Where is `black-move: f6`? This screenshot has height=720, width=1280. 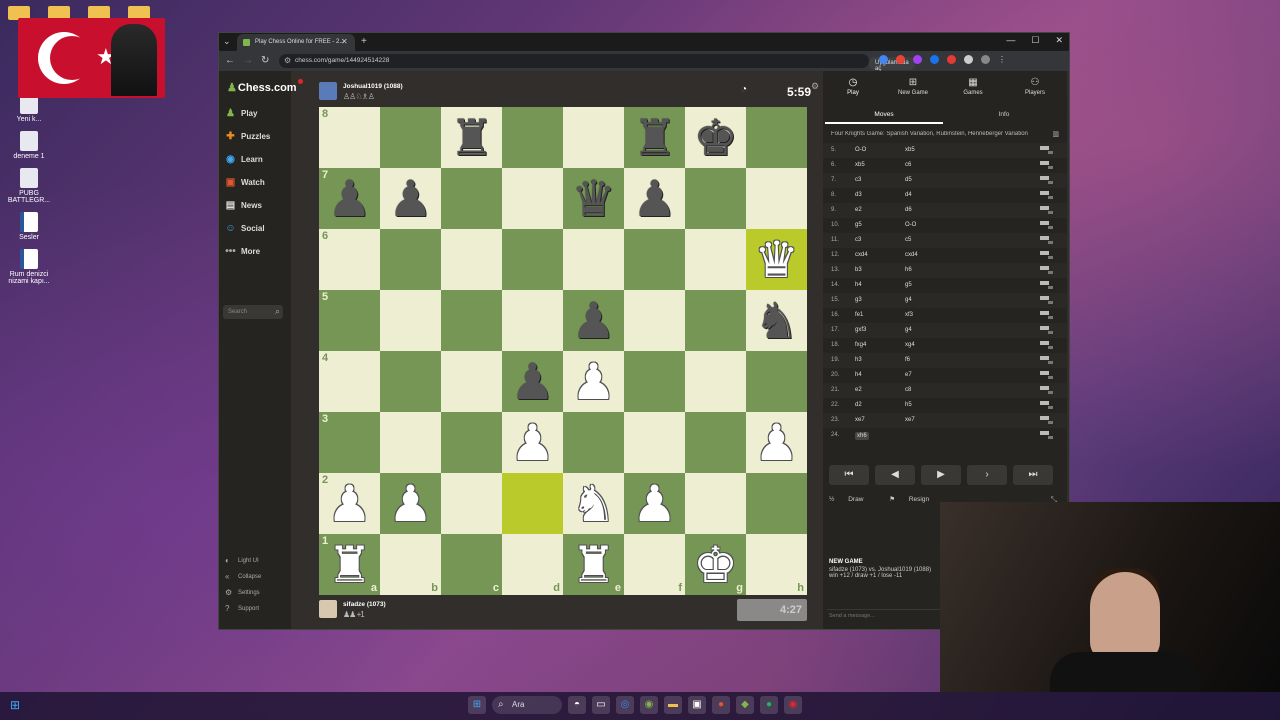
black-move: f6 is located at coordinates (907, 360).